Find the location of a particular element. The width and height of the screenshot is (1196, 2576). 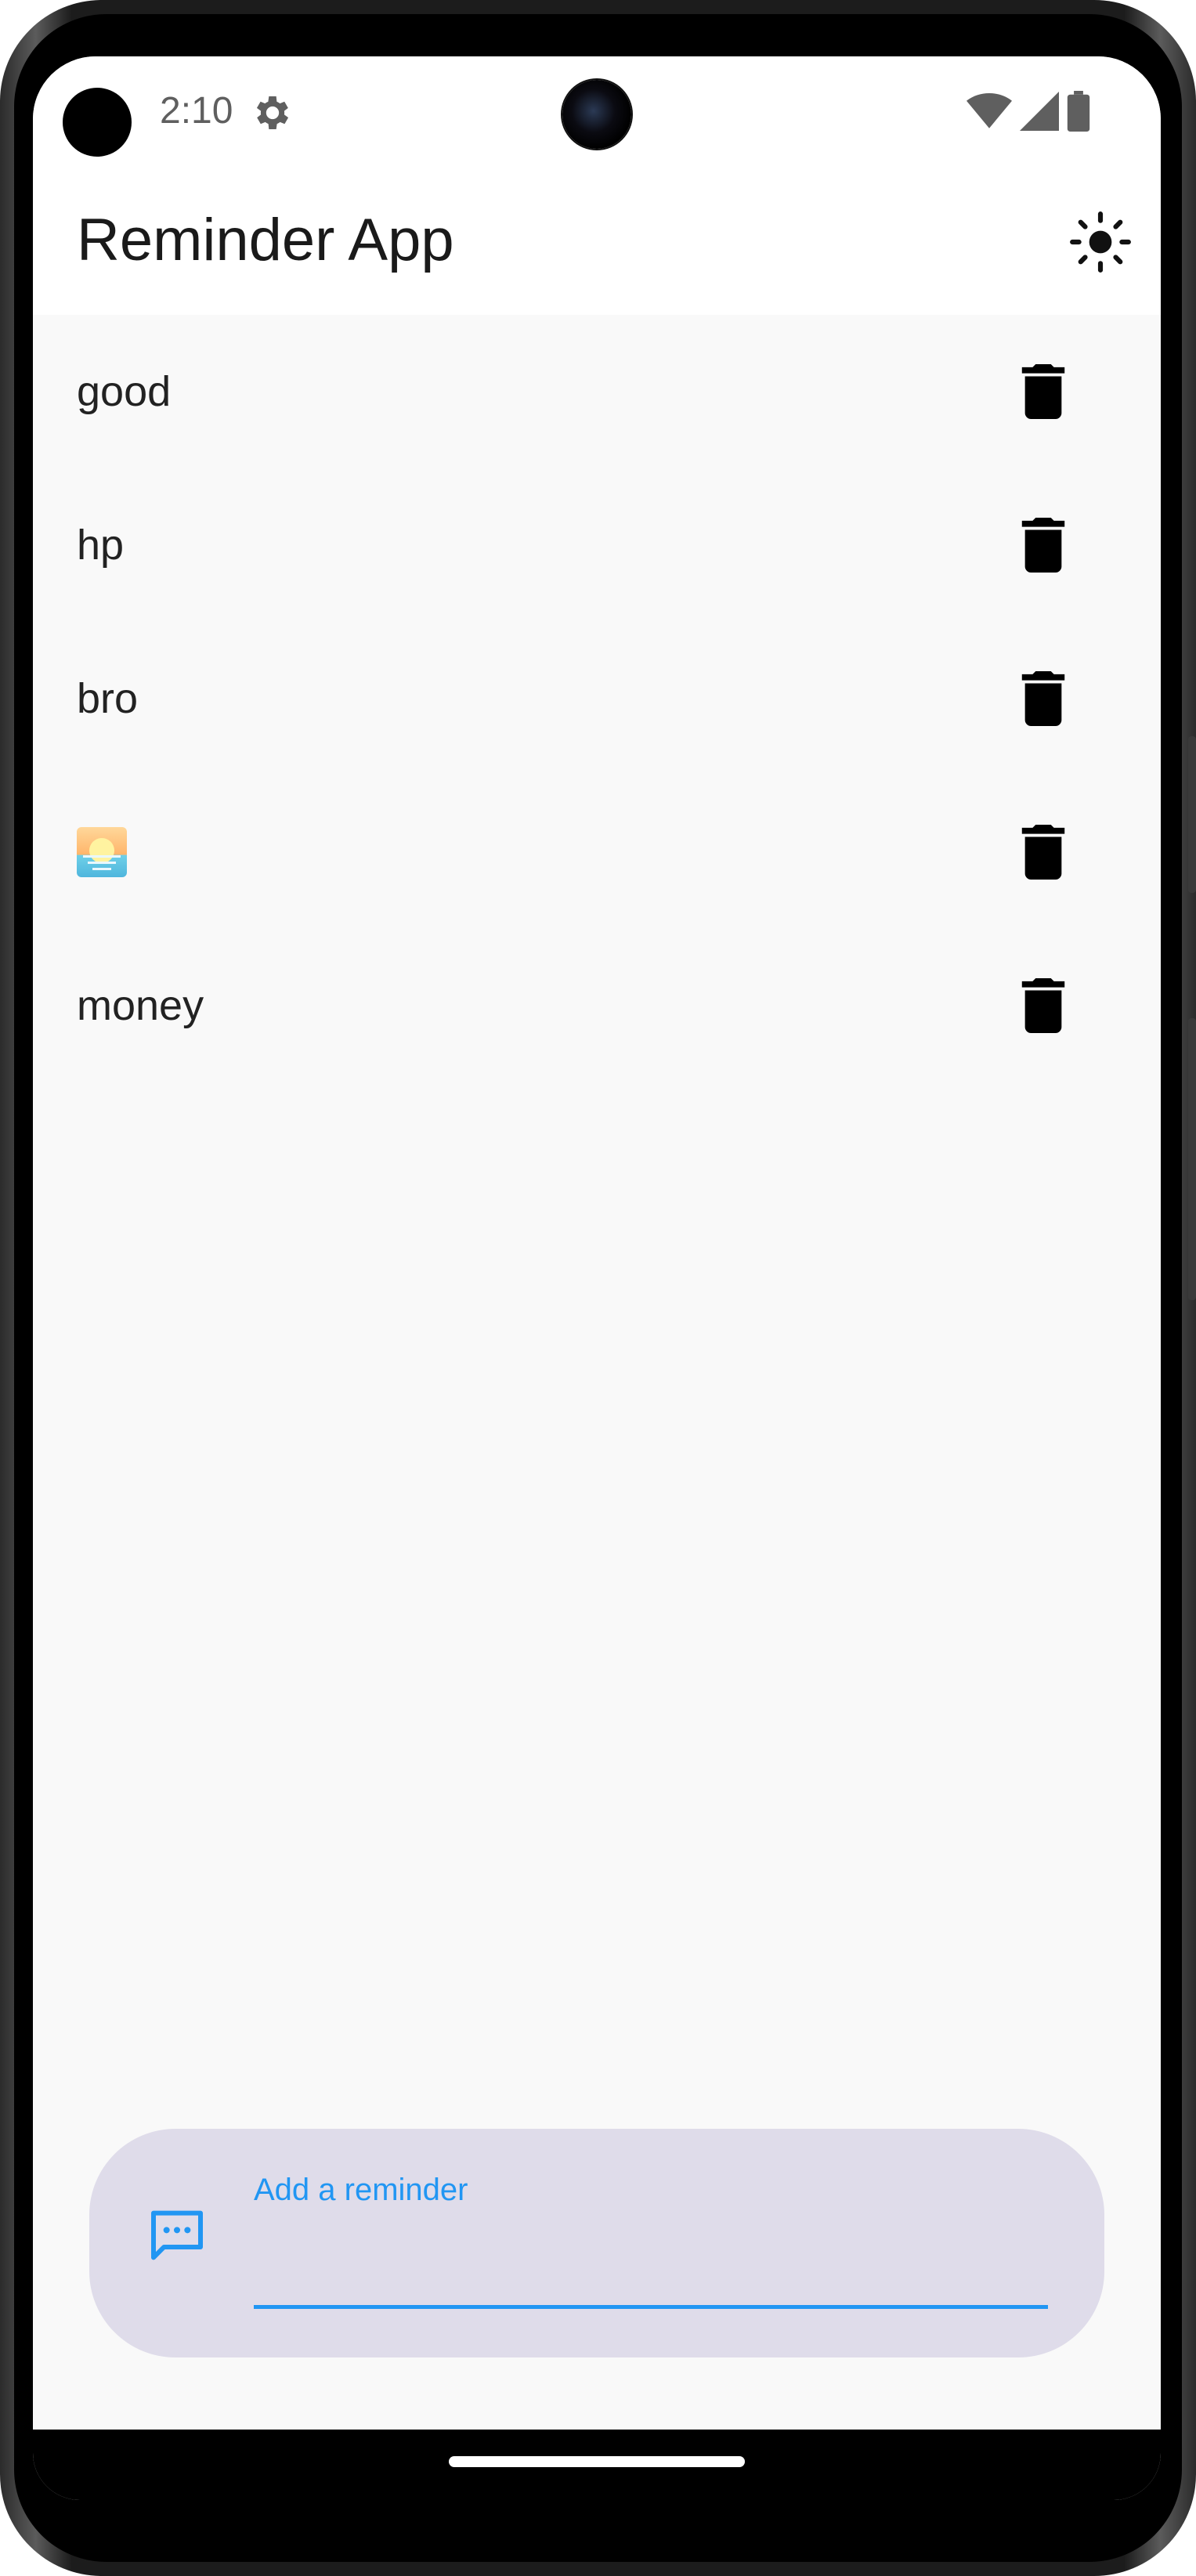

theme-toggle-button is located at coordinates (1100, 242).